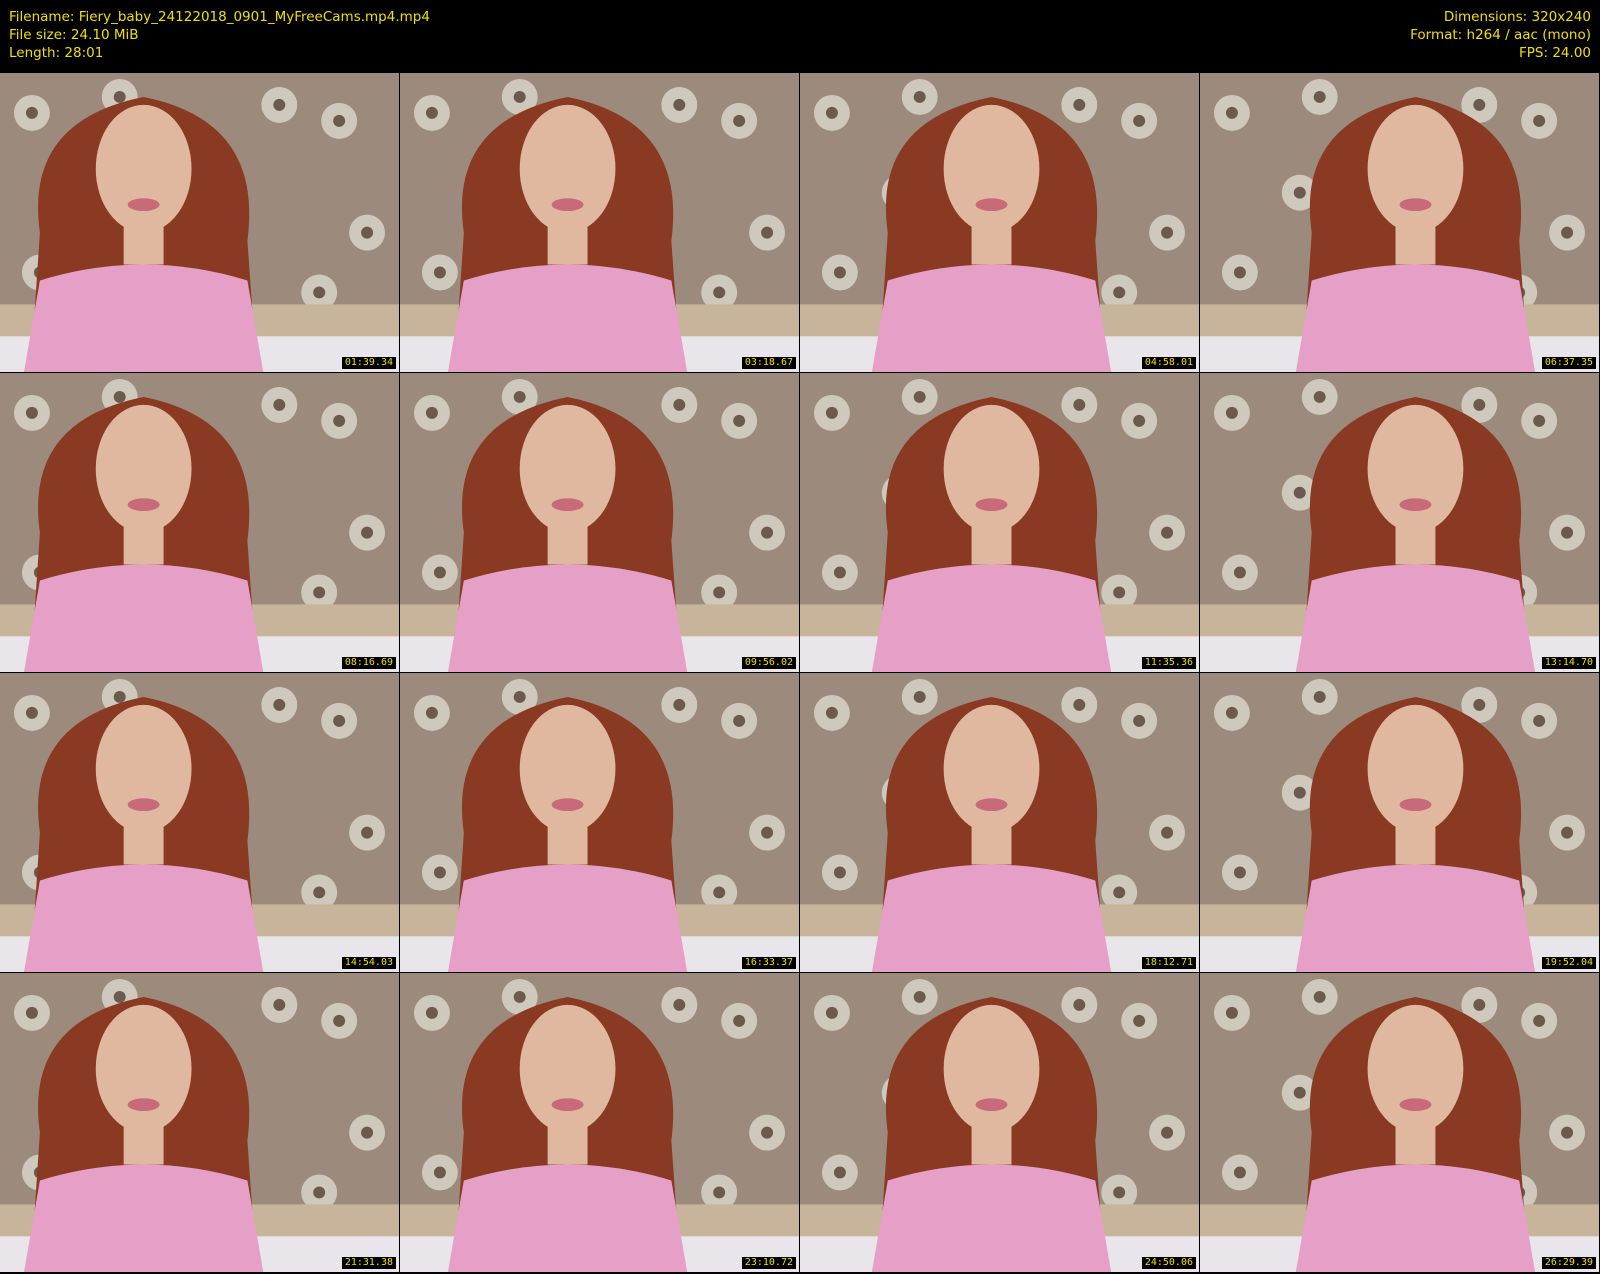  I want to click on fps-text: FPS: 24.00, so click(1555, 53).